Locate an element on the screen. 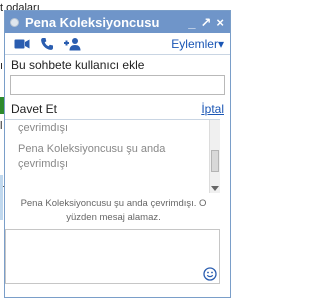 Image resolution: width=320 pixels, height=300 pixels. background-text-fragment: l is located at coordinates (1, 126).